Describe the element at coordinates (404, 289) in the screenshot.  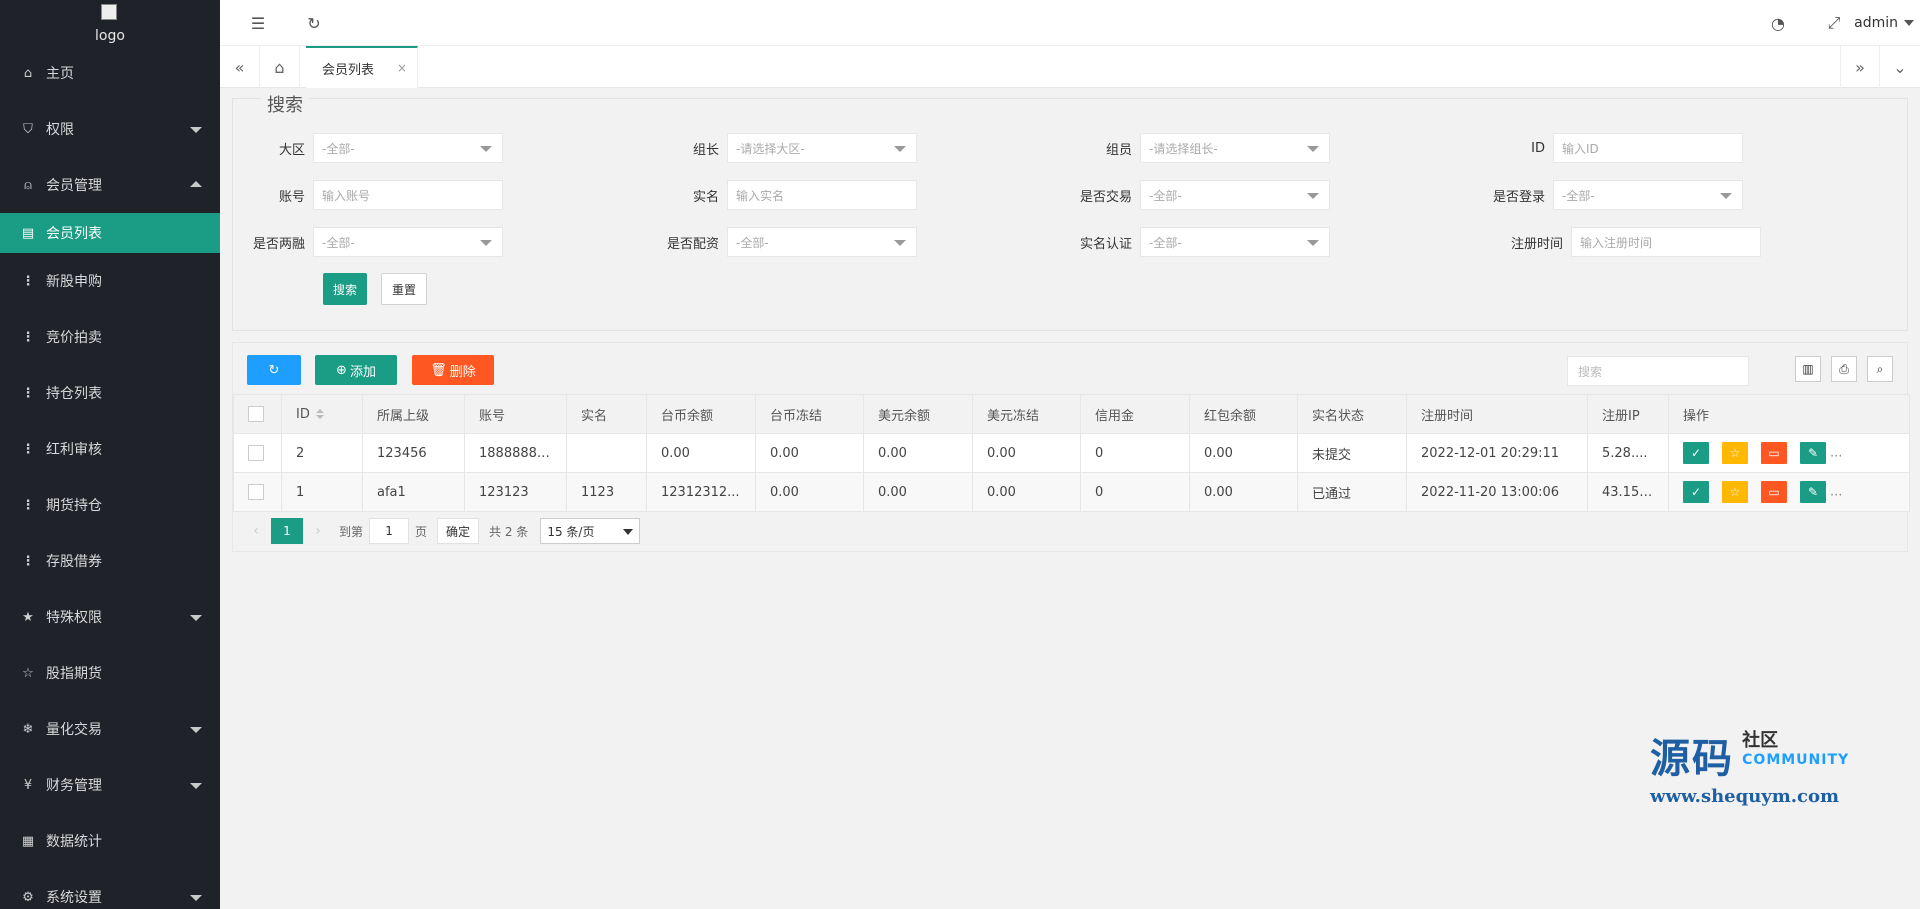
I see `reset-button: 重置` at that location.